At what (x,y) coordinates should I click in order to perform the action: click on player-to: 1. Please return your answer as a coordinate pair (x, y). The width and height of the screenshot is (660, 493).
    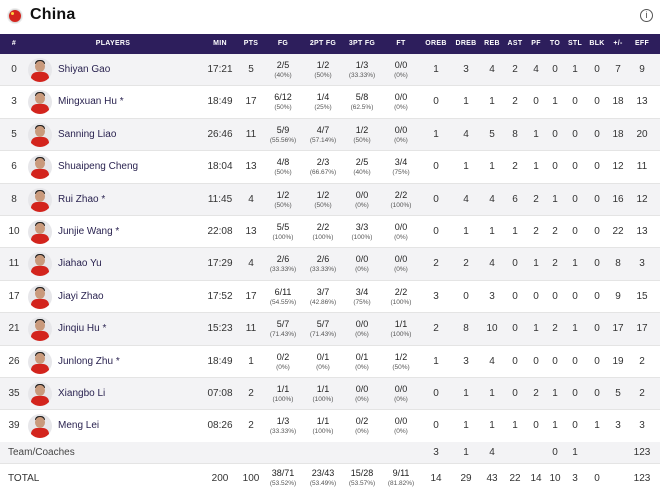
    Looking at the image, I should click on (555, 199).